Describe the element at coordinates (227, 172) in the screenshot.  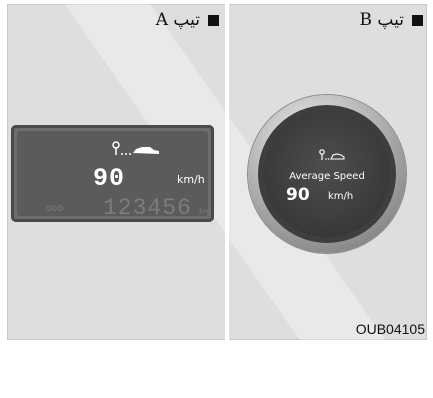
I see `panel-divider` at that location.